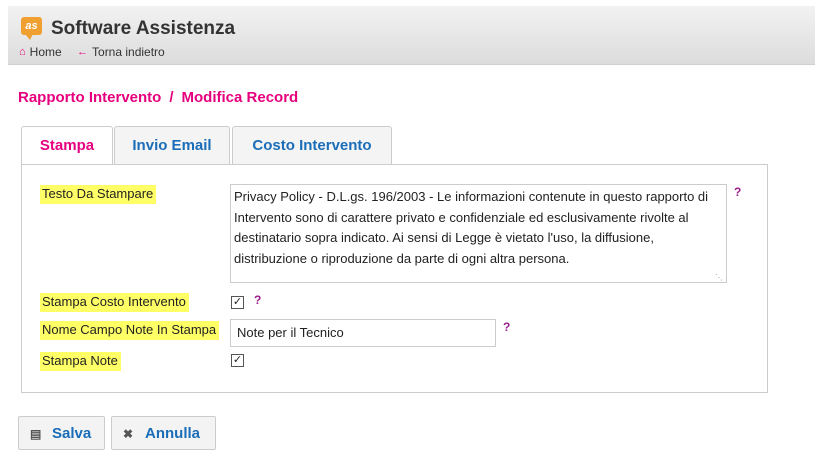 This screenshot has height=468, width=815. Describe the element at coordinates (89, 97) in the screenshot. I see `breadcrumb-section: Rapporto Intervento` at that location.